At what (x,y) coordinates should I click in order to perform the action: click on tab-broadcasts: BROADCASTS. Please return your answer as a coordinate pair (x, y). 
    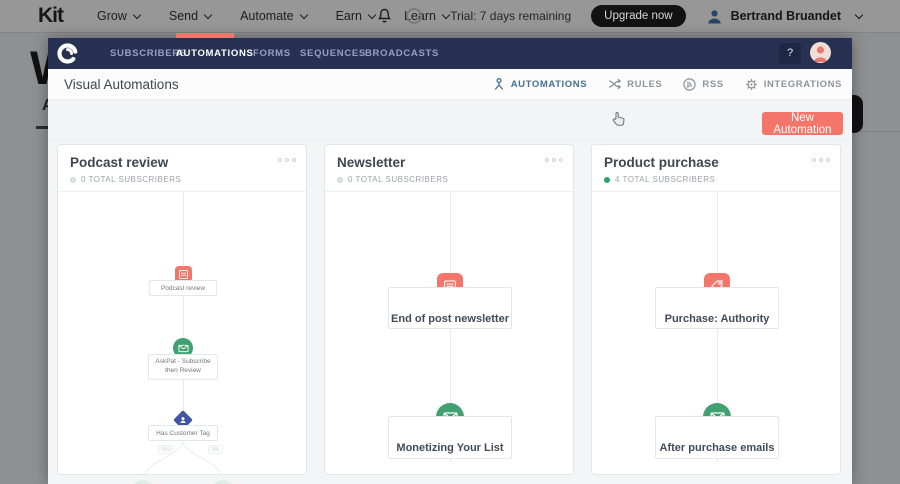
    Looking at the image, I should click on (402, 53).